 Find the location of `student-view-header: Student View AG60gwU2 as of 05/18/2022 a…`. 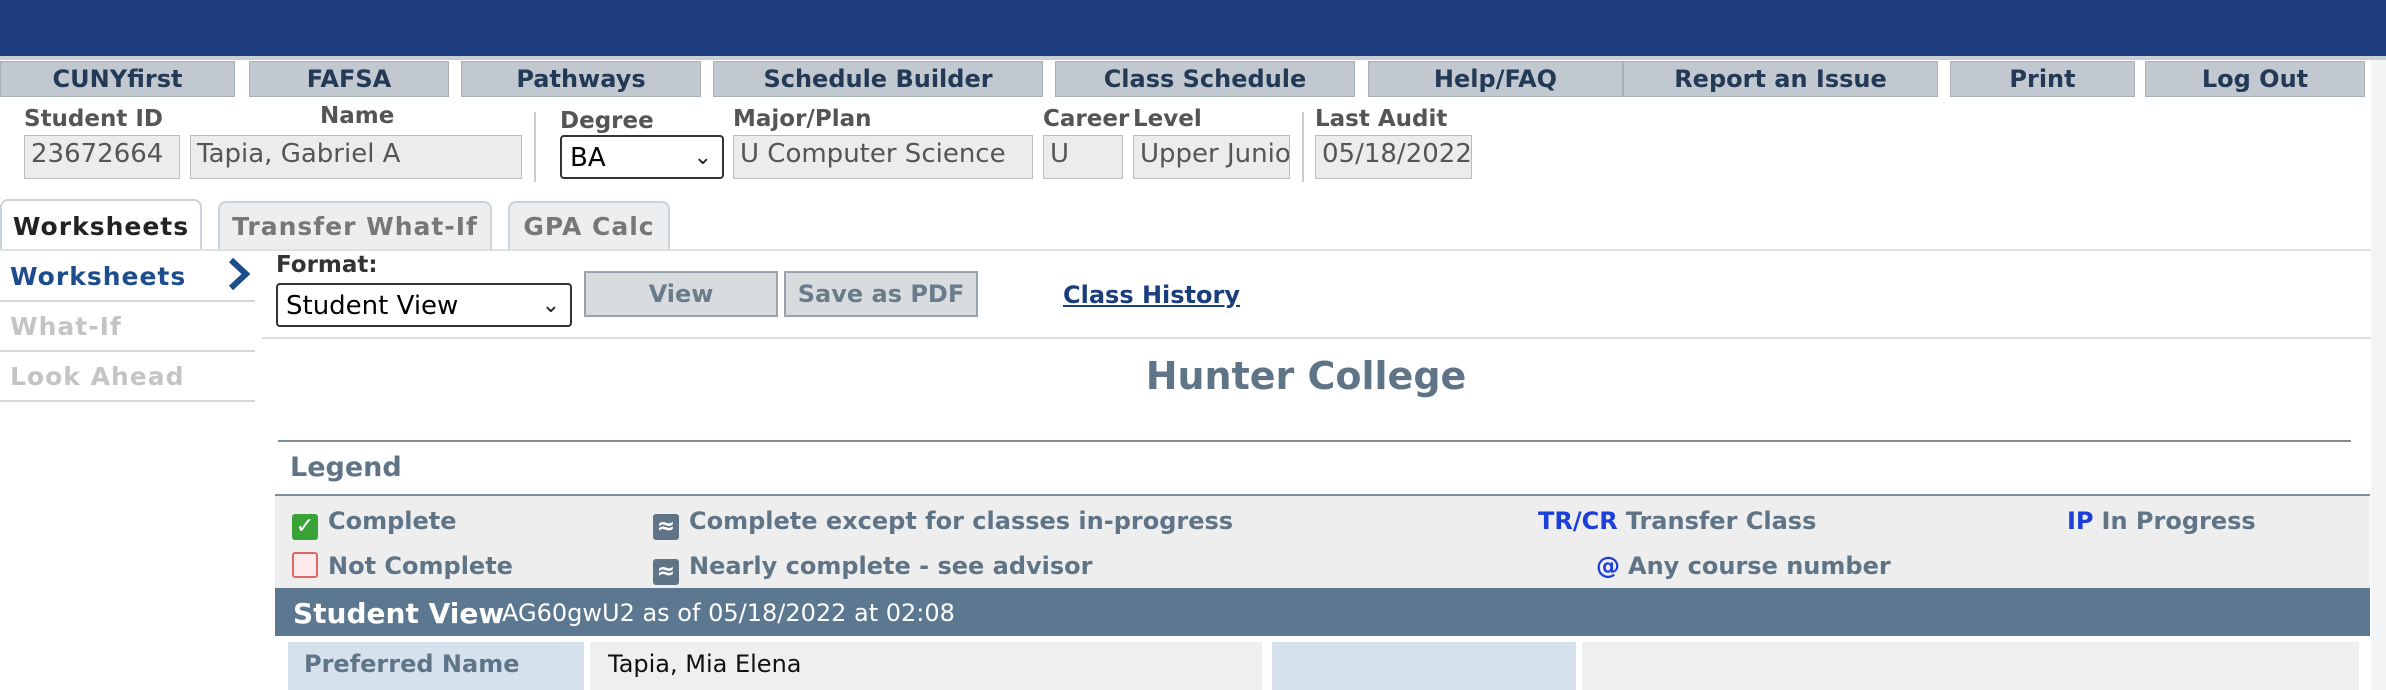

student-view-header: Student View AG60gwU2 as of 05/18/2022 a… is located at coordinates (1322, 612).